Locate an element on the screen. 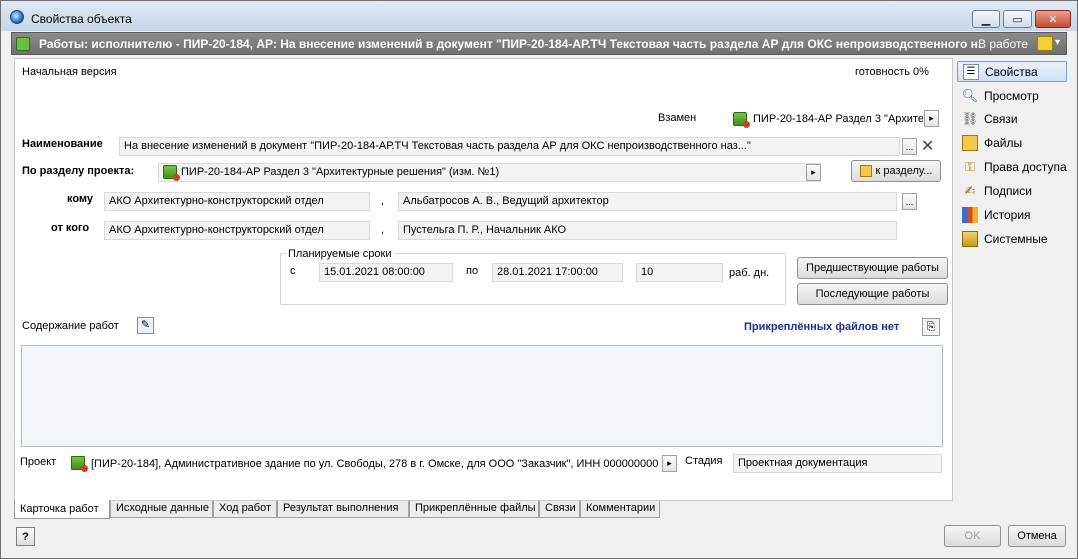  replaces-arrow-button: ▸ is located at coordinates (931, 118).